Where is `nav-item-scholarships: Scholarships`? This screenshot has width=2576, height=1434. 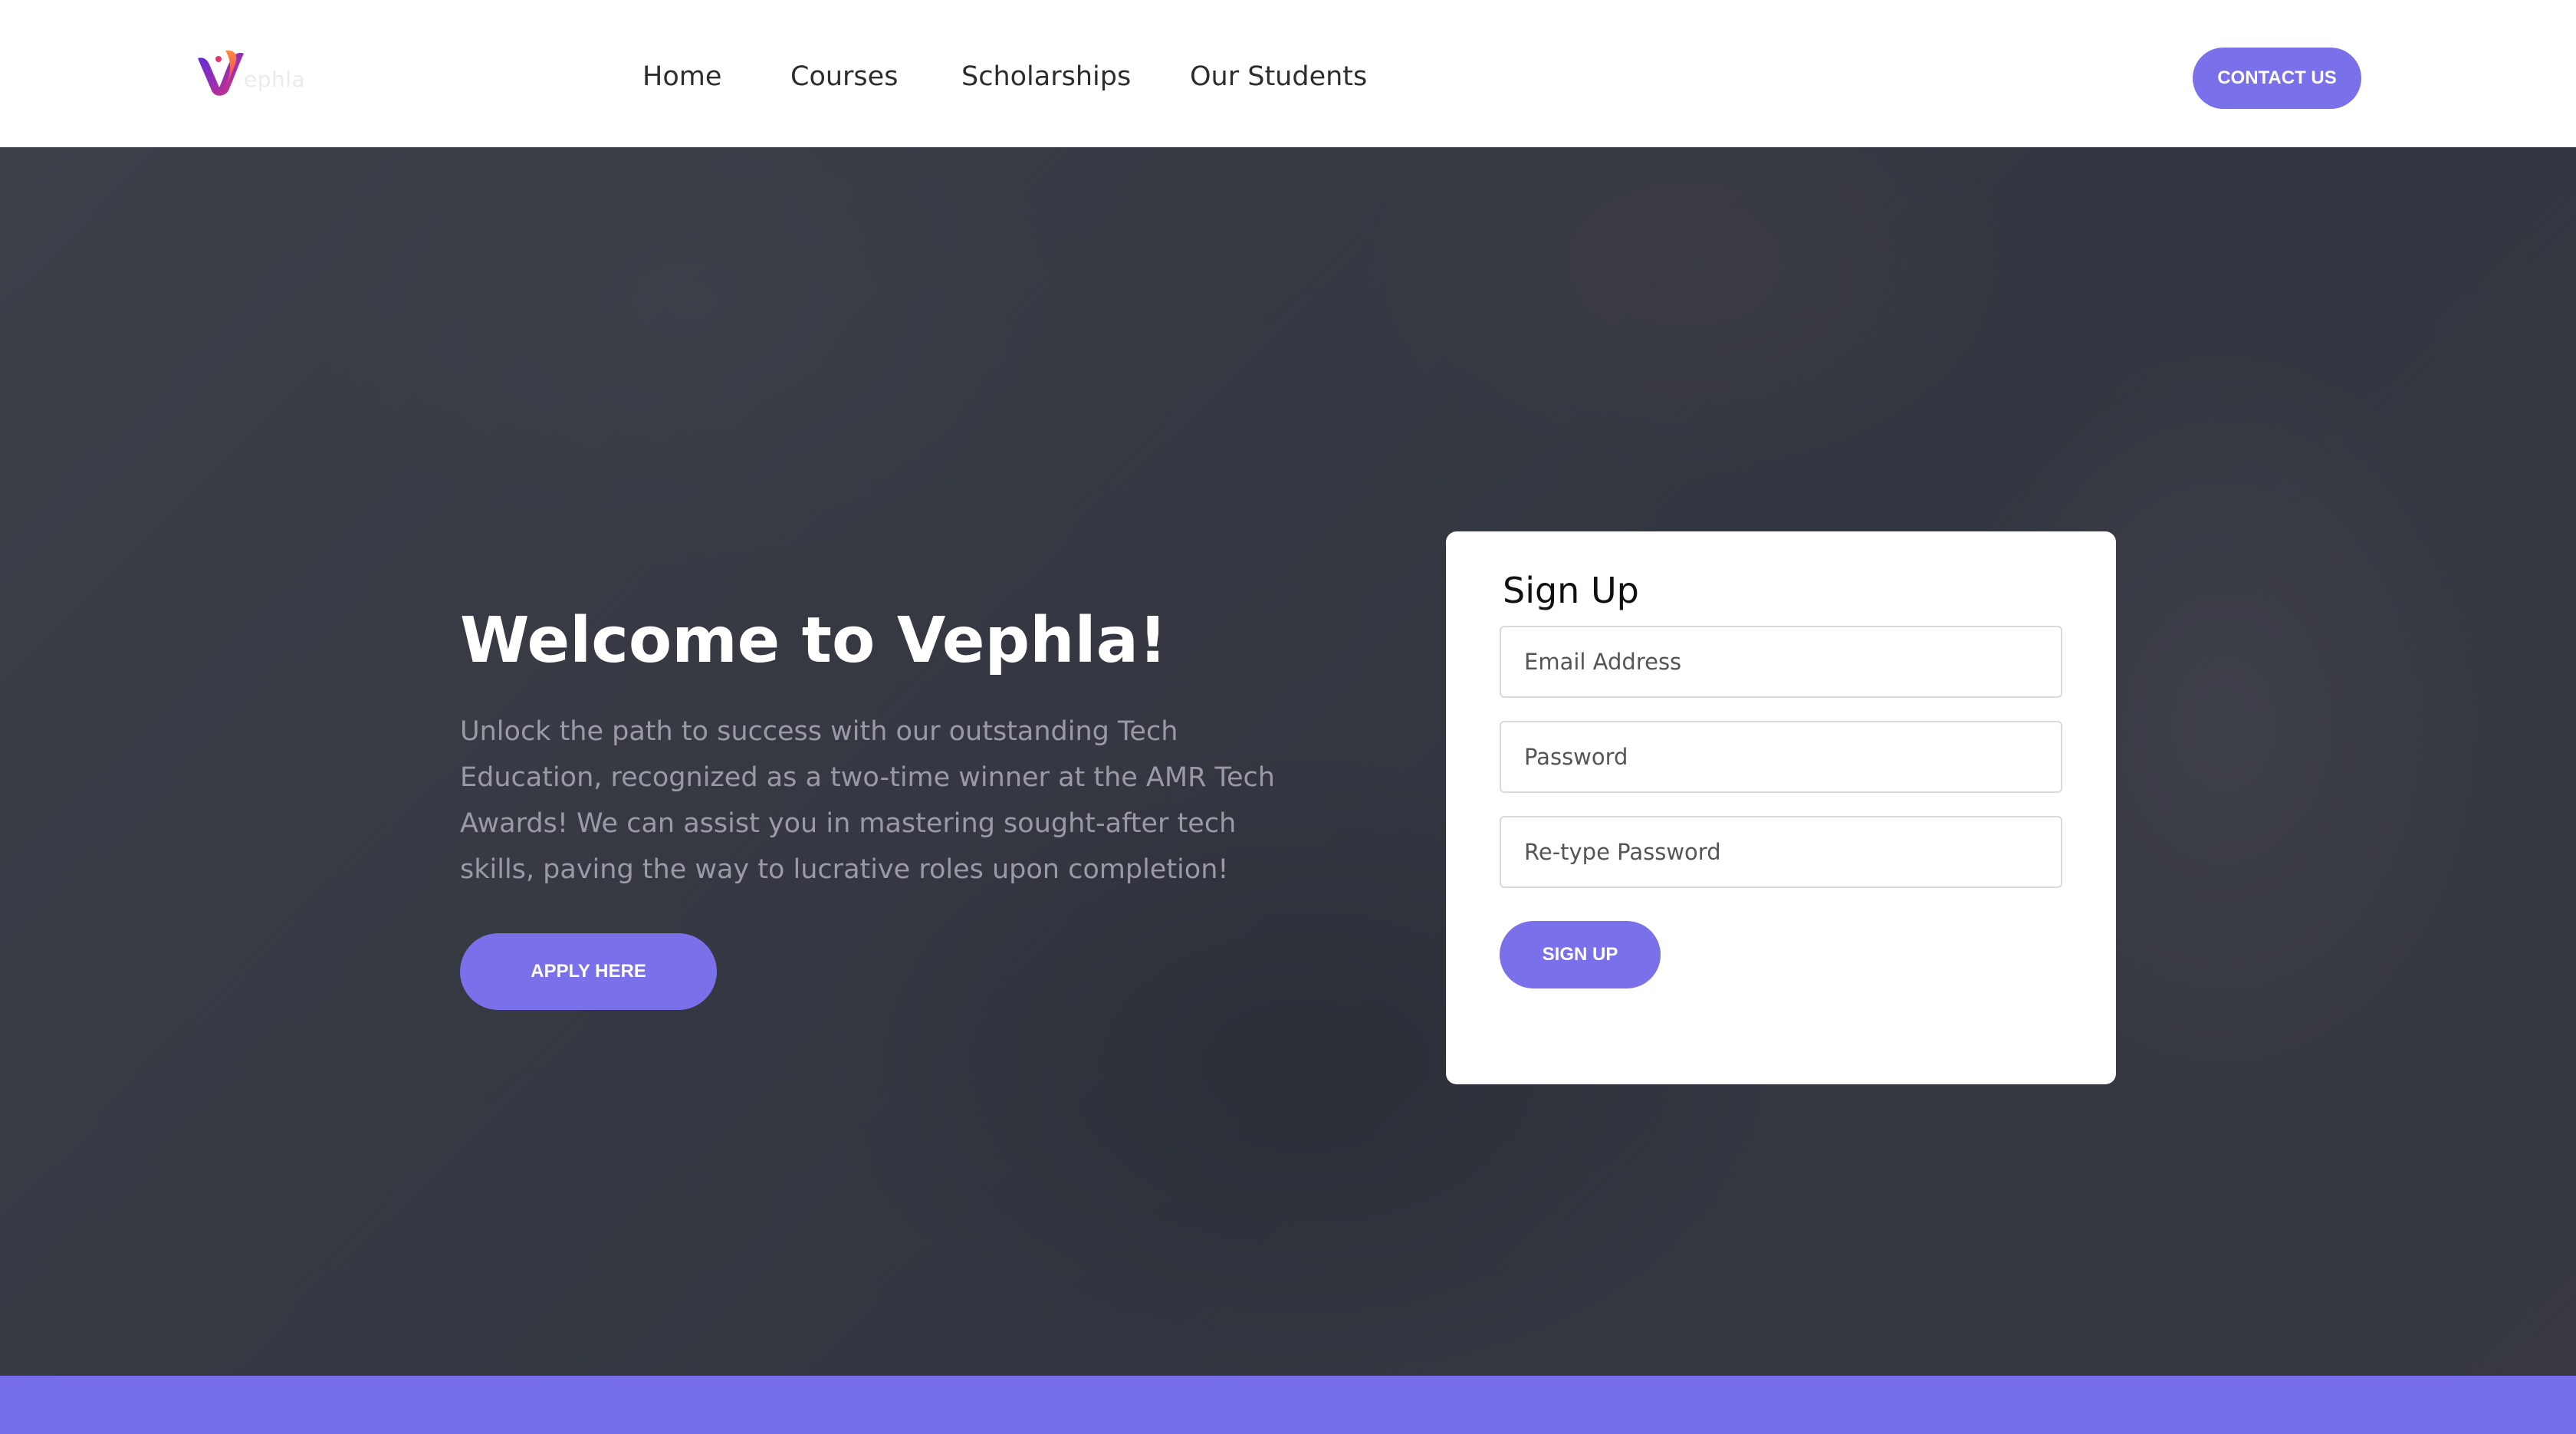 nav-item-scholarships: Scholarships is located at coordinates (1046, 76).